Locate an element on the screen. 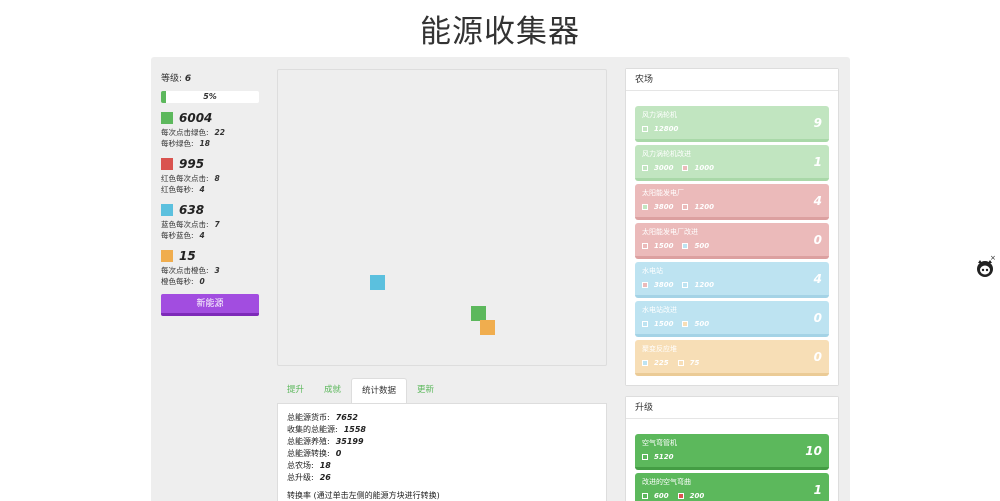 The image size is (1000, 501). stat-value: 1558 is located at coordinates (354, 429).